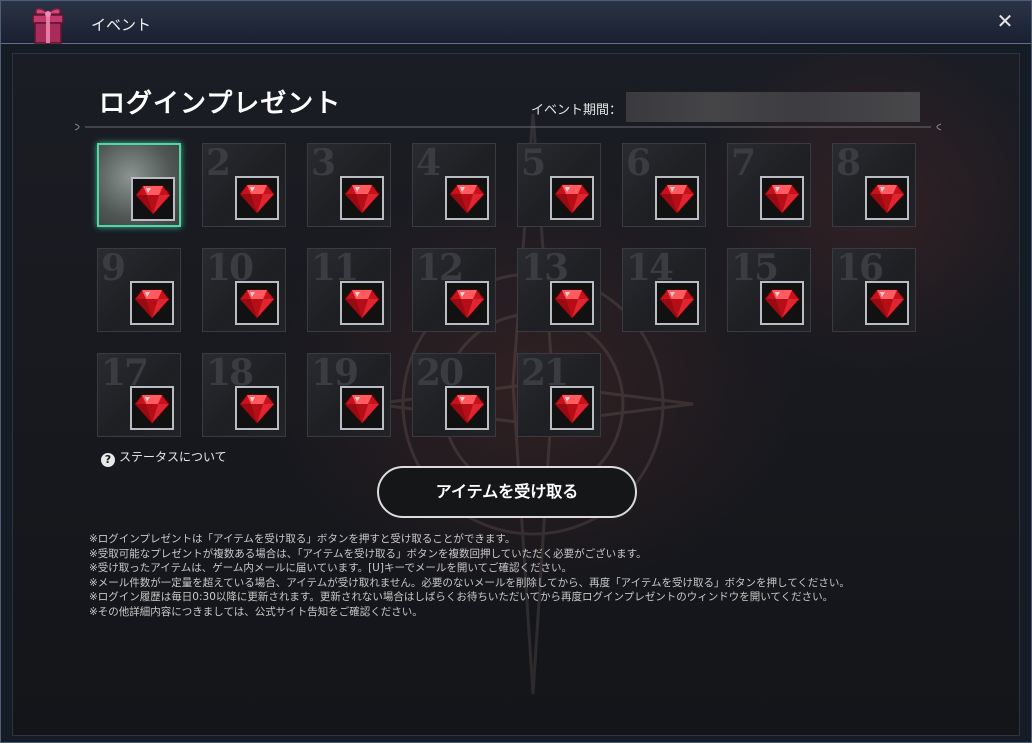  I want to click on day-slot-13: 13, so click(559, 289).